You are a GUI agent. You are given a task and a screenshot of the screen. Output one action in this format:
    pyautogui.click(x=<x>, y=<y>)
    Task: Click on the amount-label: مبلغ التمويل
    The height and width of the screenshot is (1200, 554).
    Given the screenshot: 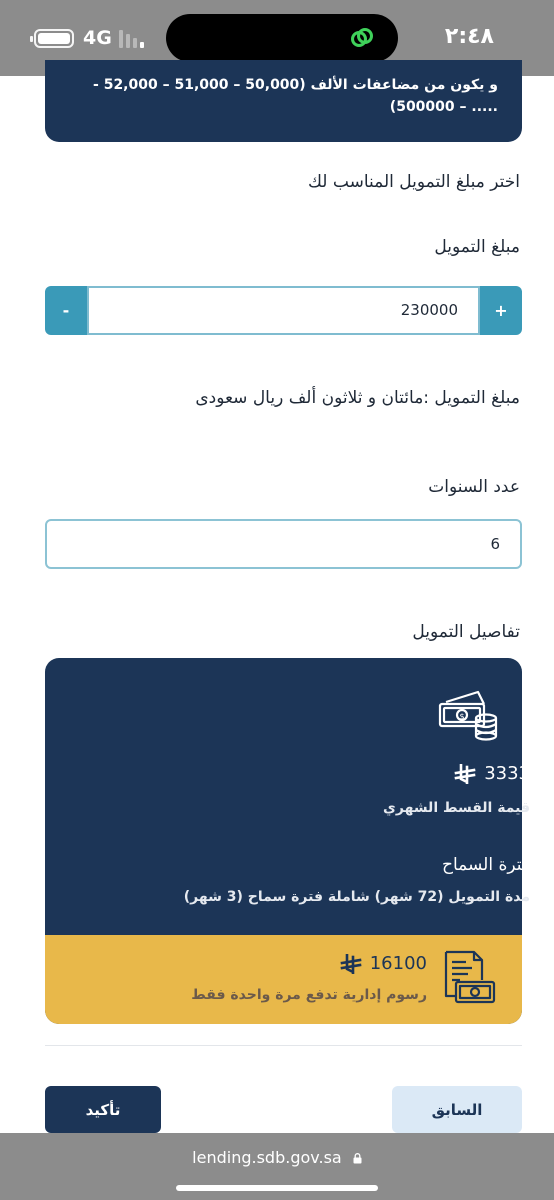 What is the action you would take?
    pyautogui.click(x=477, y=247)
    